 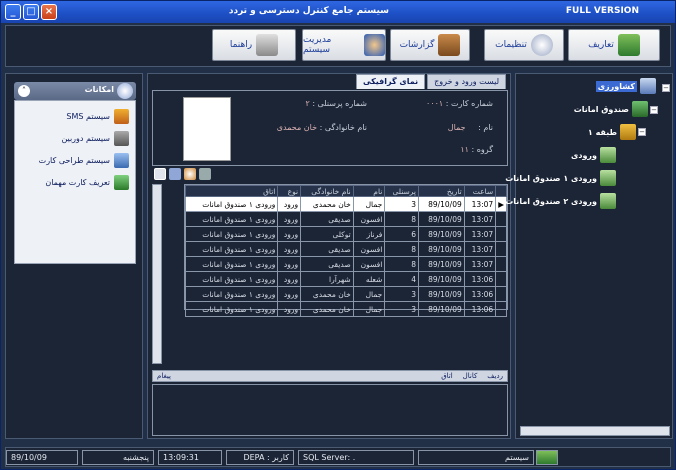 What do you see at coordinates (190, 457) in the screenshot?
I see `status-time: 13:09:31` at bounding box center [190, 457].